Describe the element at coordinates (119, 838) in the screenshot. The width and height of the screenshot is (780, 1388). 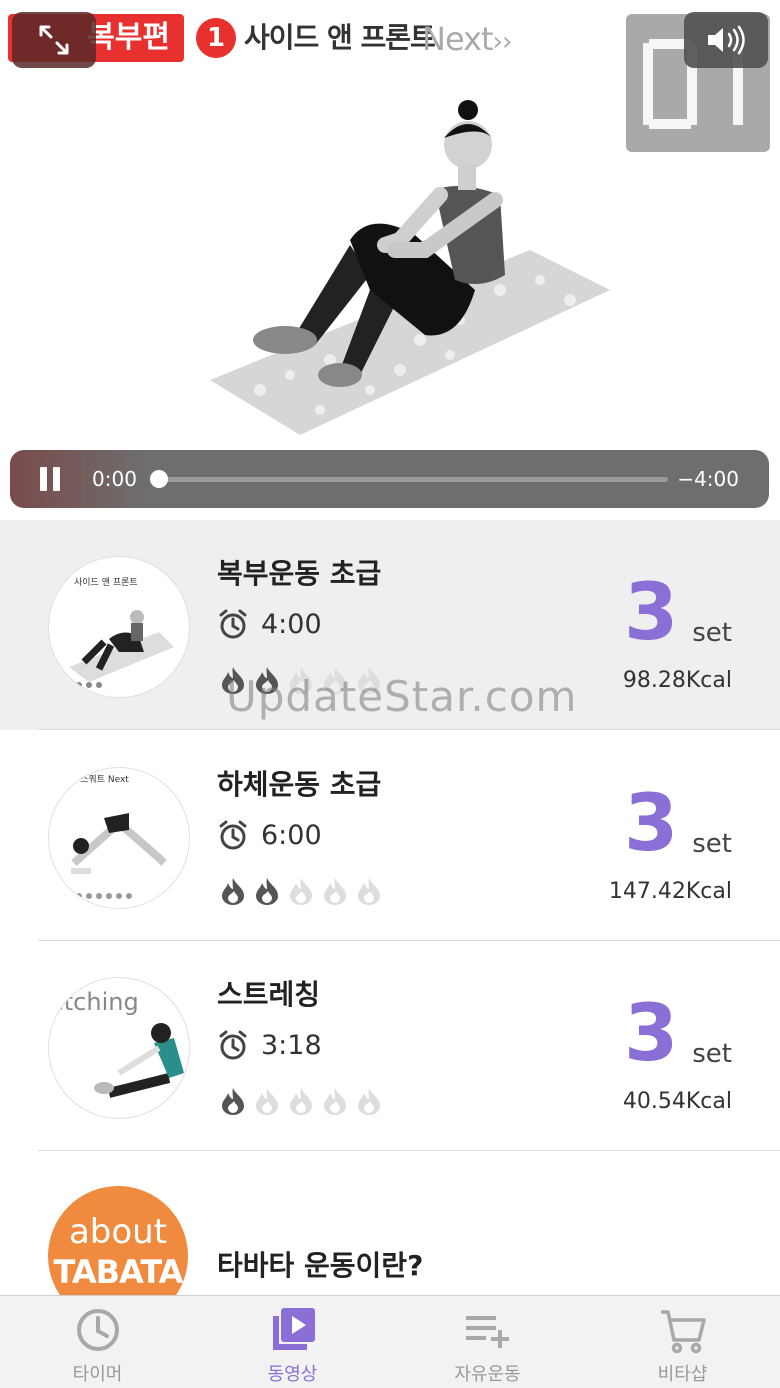
I see `workout-thumbnail: 루 스쿼트 Next` at that location.